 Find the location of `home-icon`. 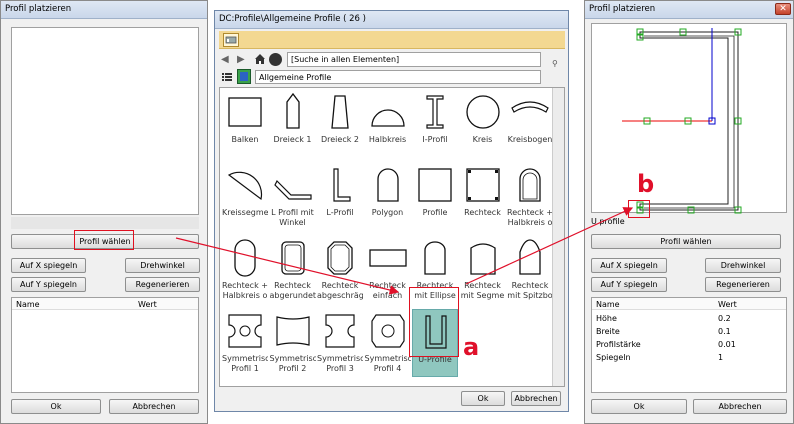

home-icon is located at coordinates (260, 59).